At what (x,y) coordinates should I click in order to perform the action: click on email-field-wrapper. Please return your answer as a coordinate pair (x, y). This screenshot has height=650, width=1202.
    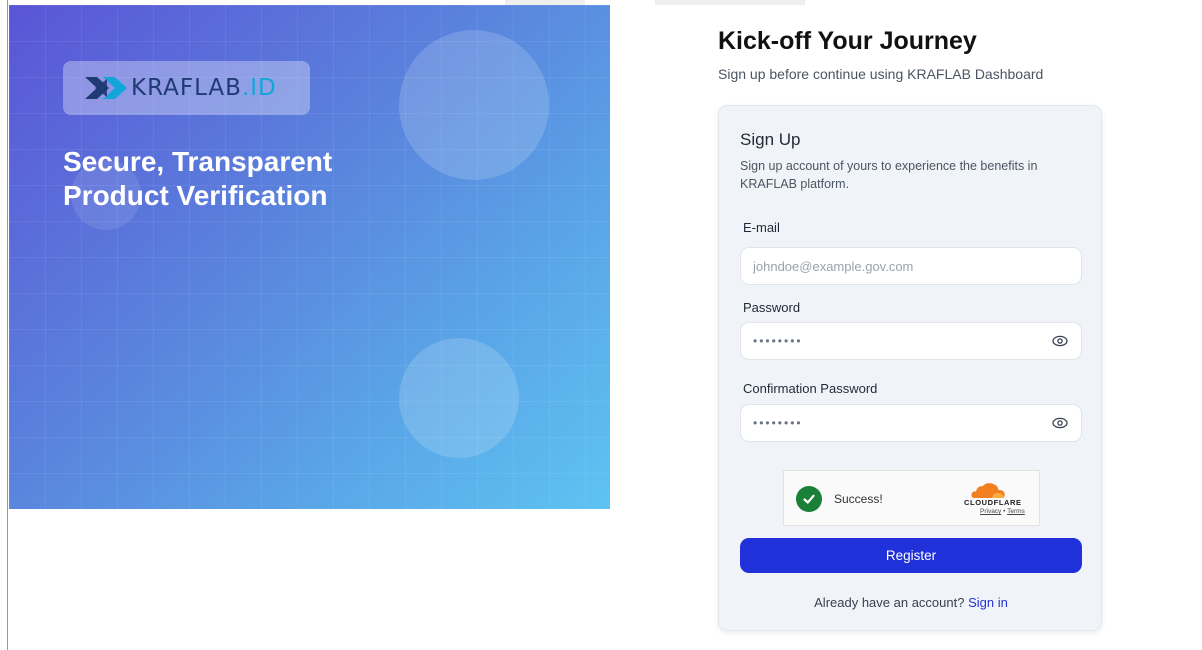
    Looking at the image, I should click on (911, 266).